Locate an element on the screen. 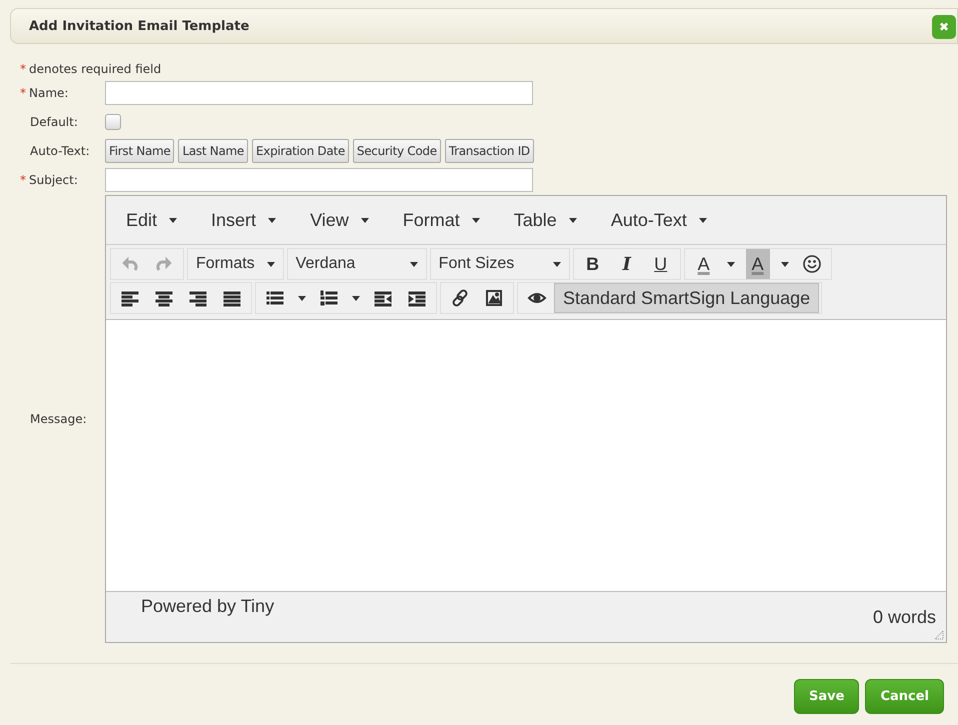 The width and height of the screenshot is (958, 725). image-icon is located at coordinates (494, 298).